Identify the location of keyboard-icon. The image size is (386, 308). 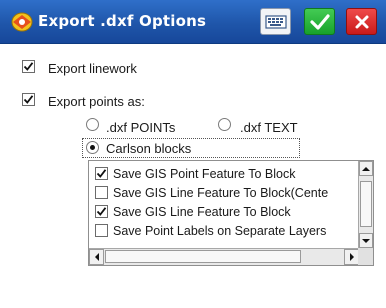
(275, 21).